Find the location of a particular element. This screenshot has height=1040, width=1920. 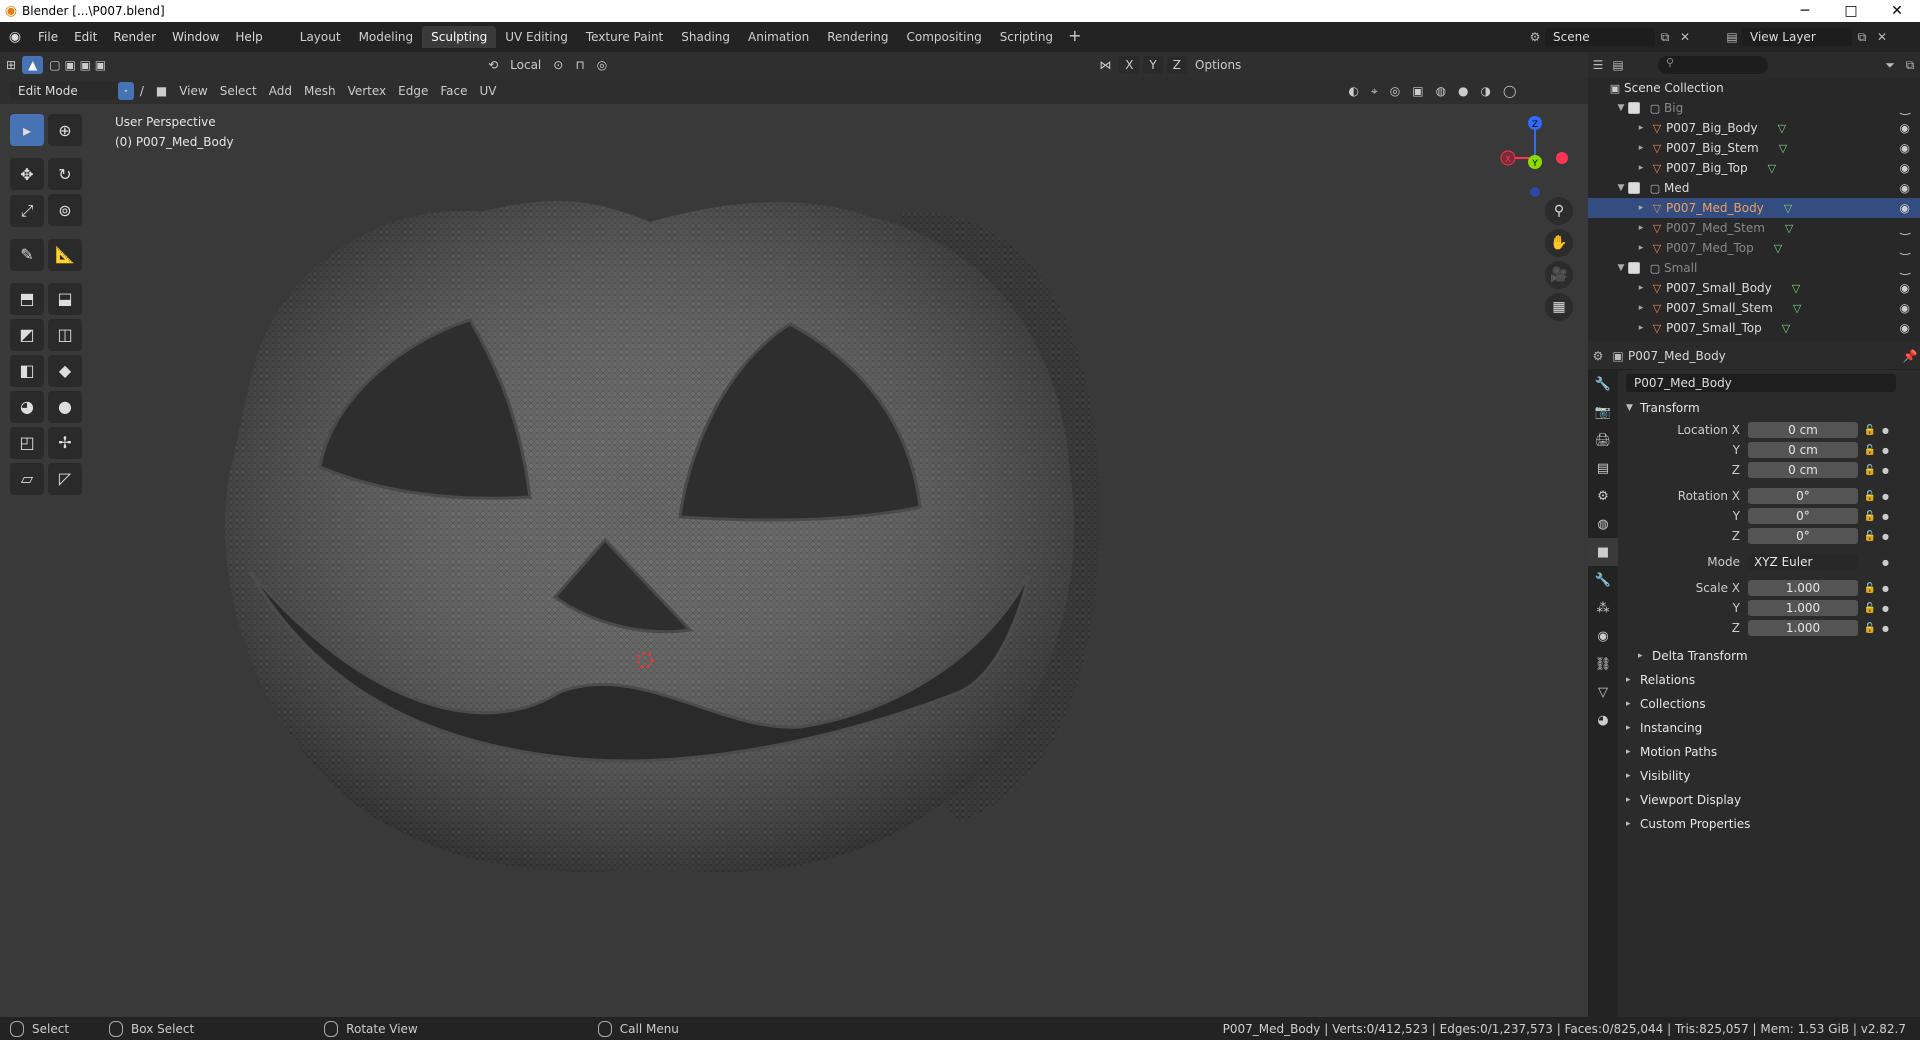

output-tab-icon: 🖨 is located at coordinates (1603, 440).